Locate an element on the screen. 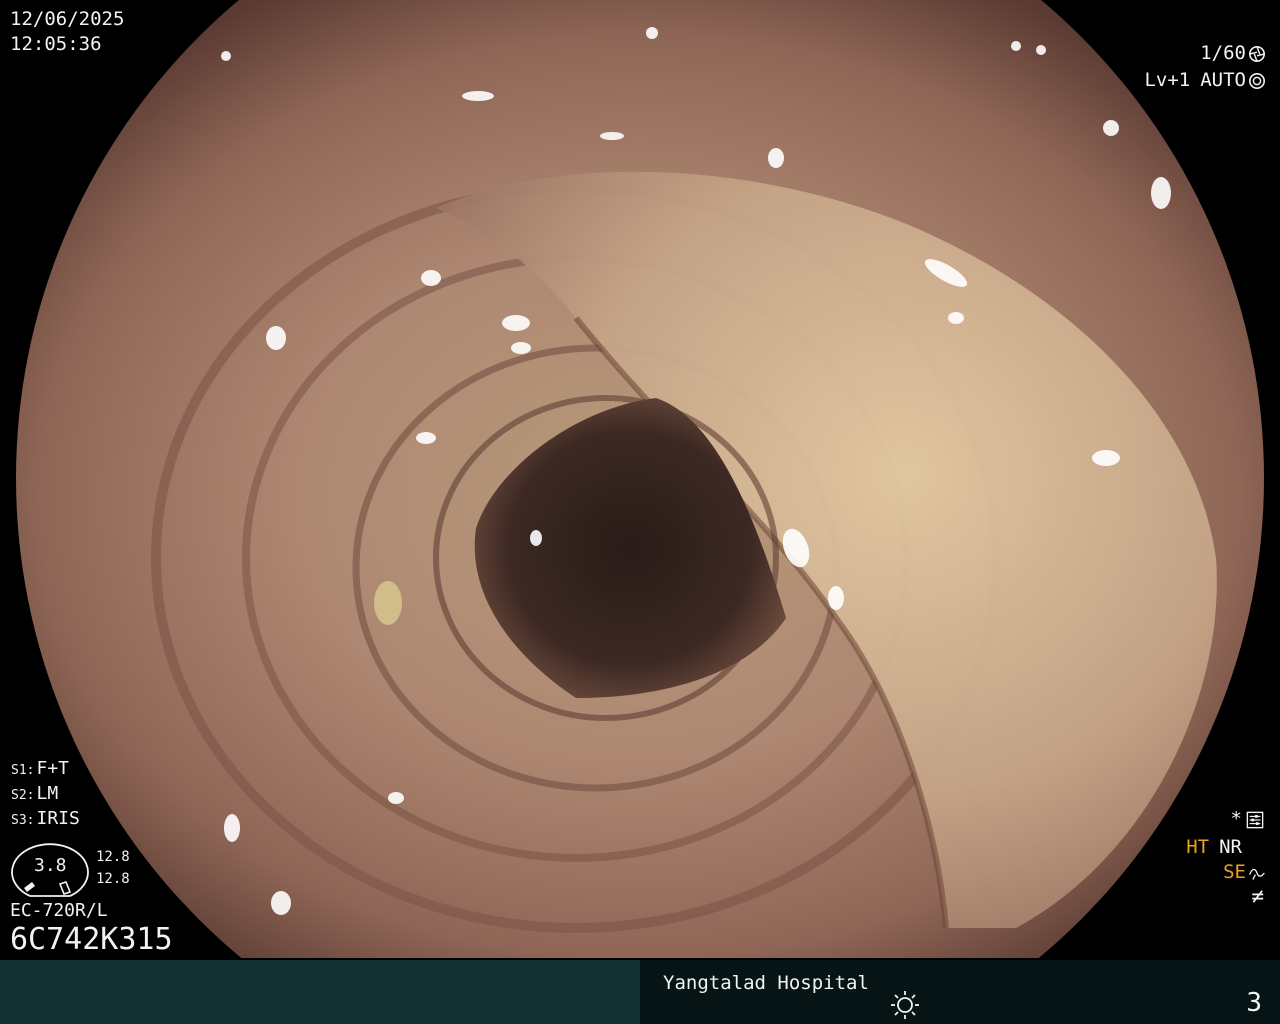  shutter-icon is located at coordinates (1257, 53).